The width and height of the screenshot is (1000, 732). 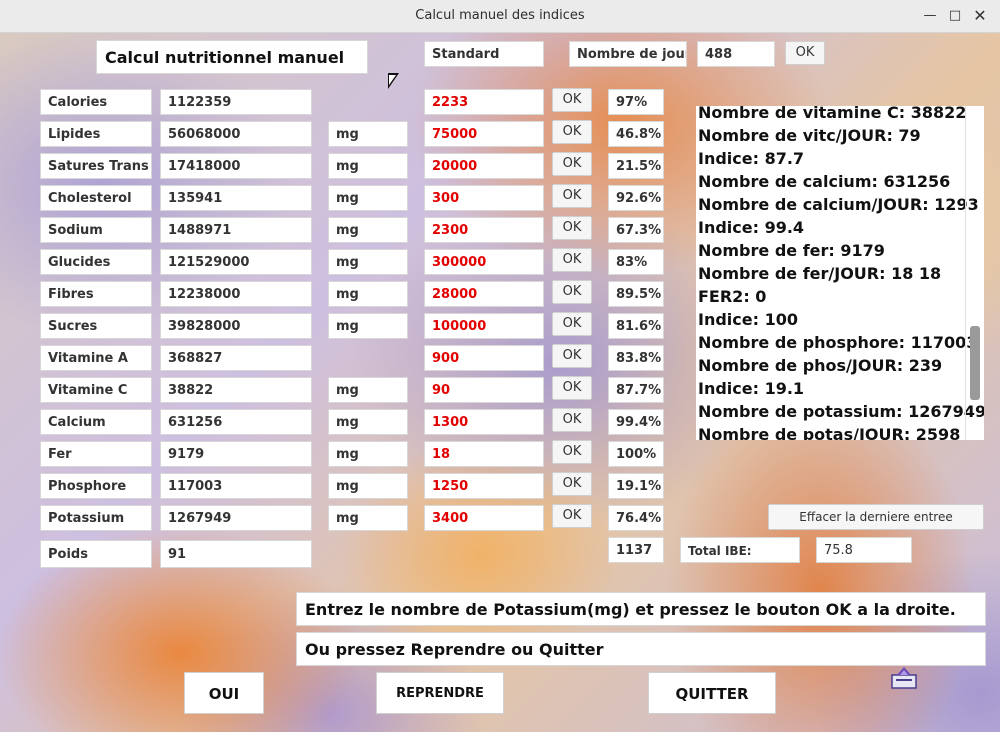 I want to click on log-scroll-track, so click(x=965, y=273).